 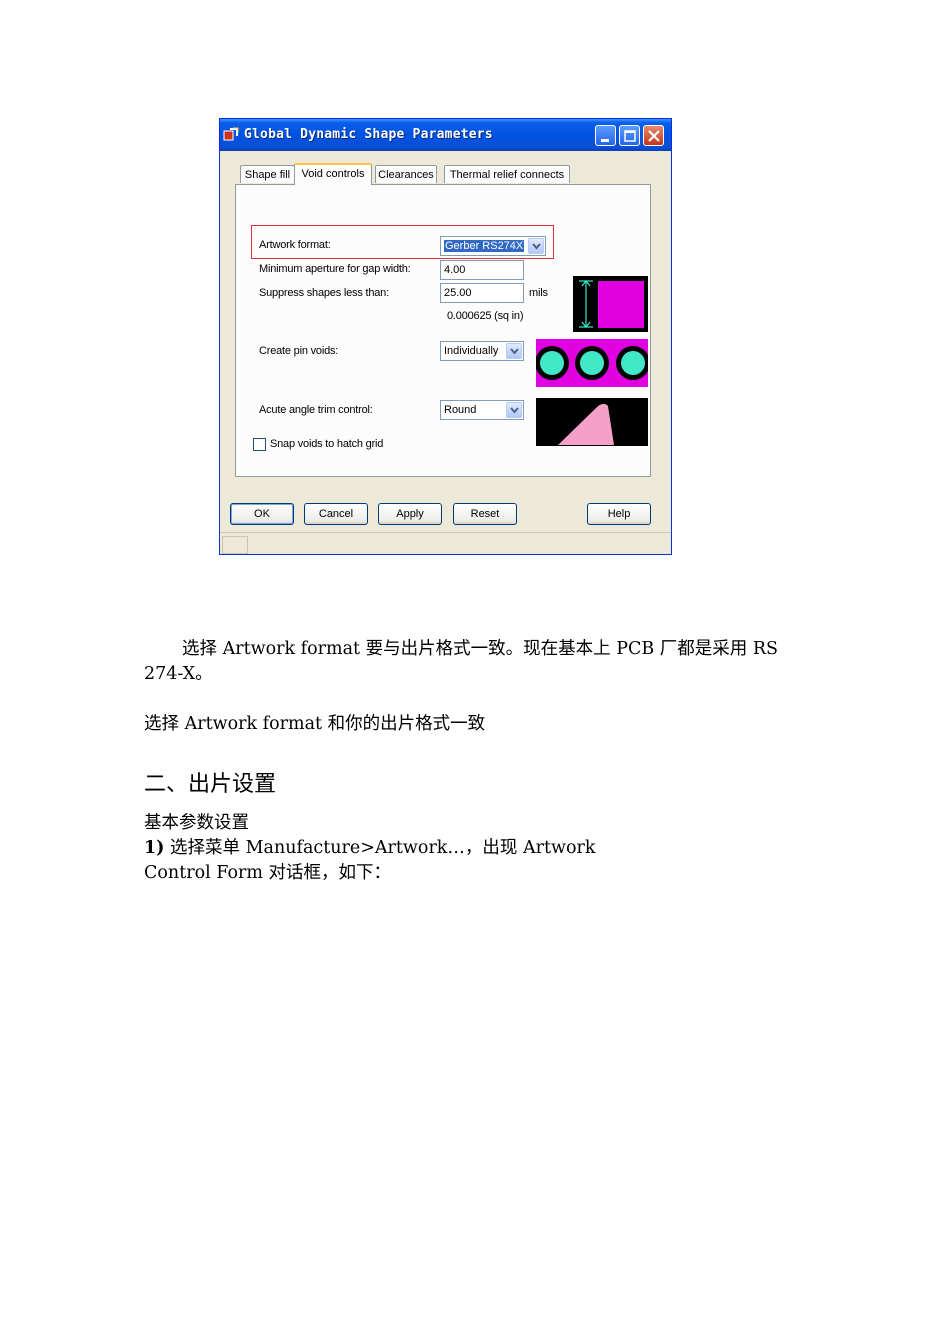 What do you see at coordinates (231, 134) in the screenshot?
I see `app-icon` at bounding box center [231, 134].